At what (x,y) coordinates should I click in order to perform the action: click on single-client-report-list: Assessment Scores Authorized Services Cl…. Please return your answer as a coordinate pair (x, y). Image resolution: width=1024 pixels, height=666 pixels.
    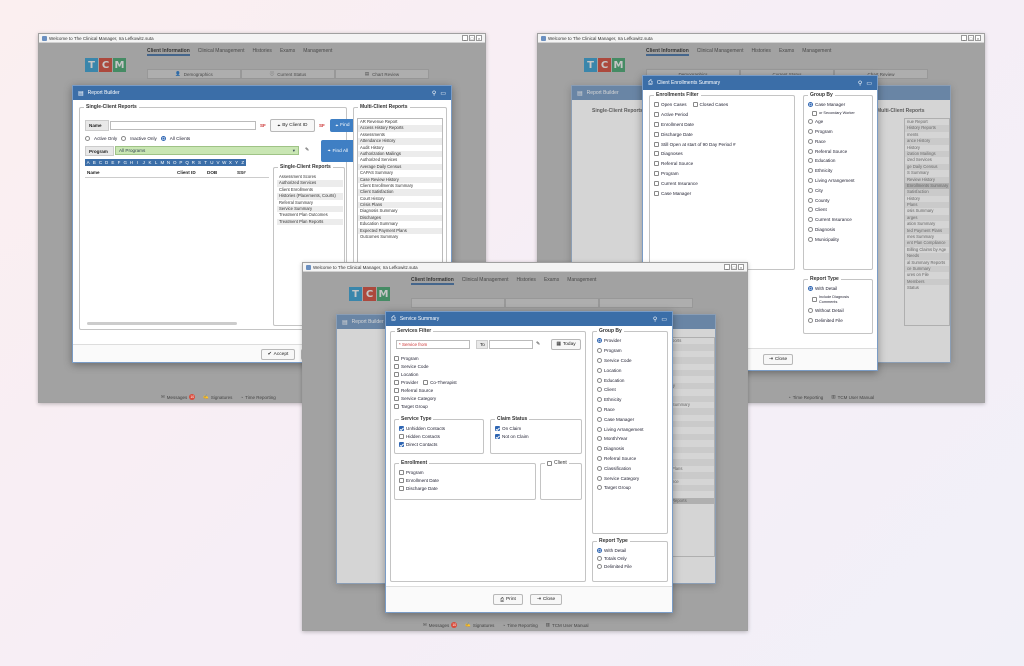
    Looking at the image, I should click on (310, 204).